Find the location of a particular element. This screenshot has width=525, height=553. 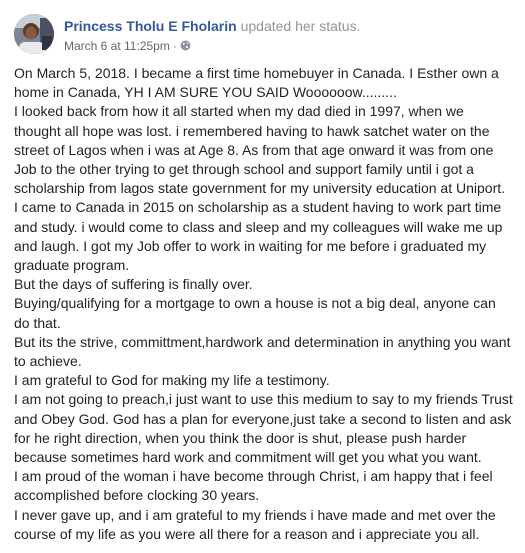

profile-photo-icon is located at coordinates (34, 34).